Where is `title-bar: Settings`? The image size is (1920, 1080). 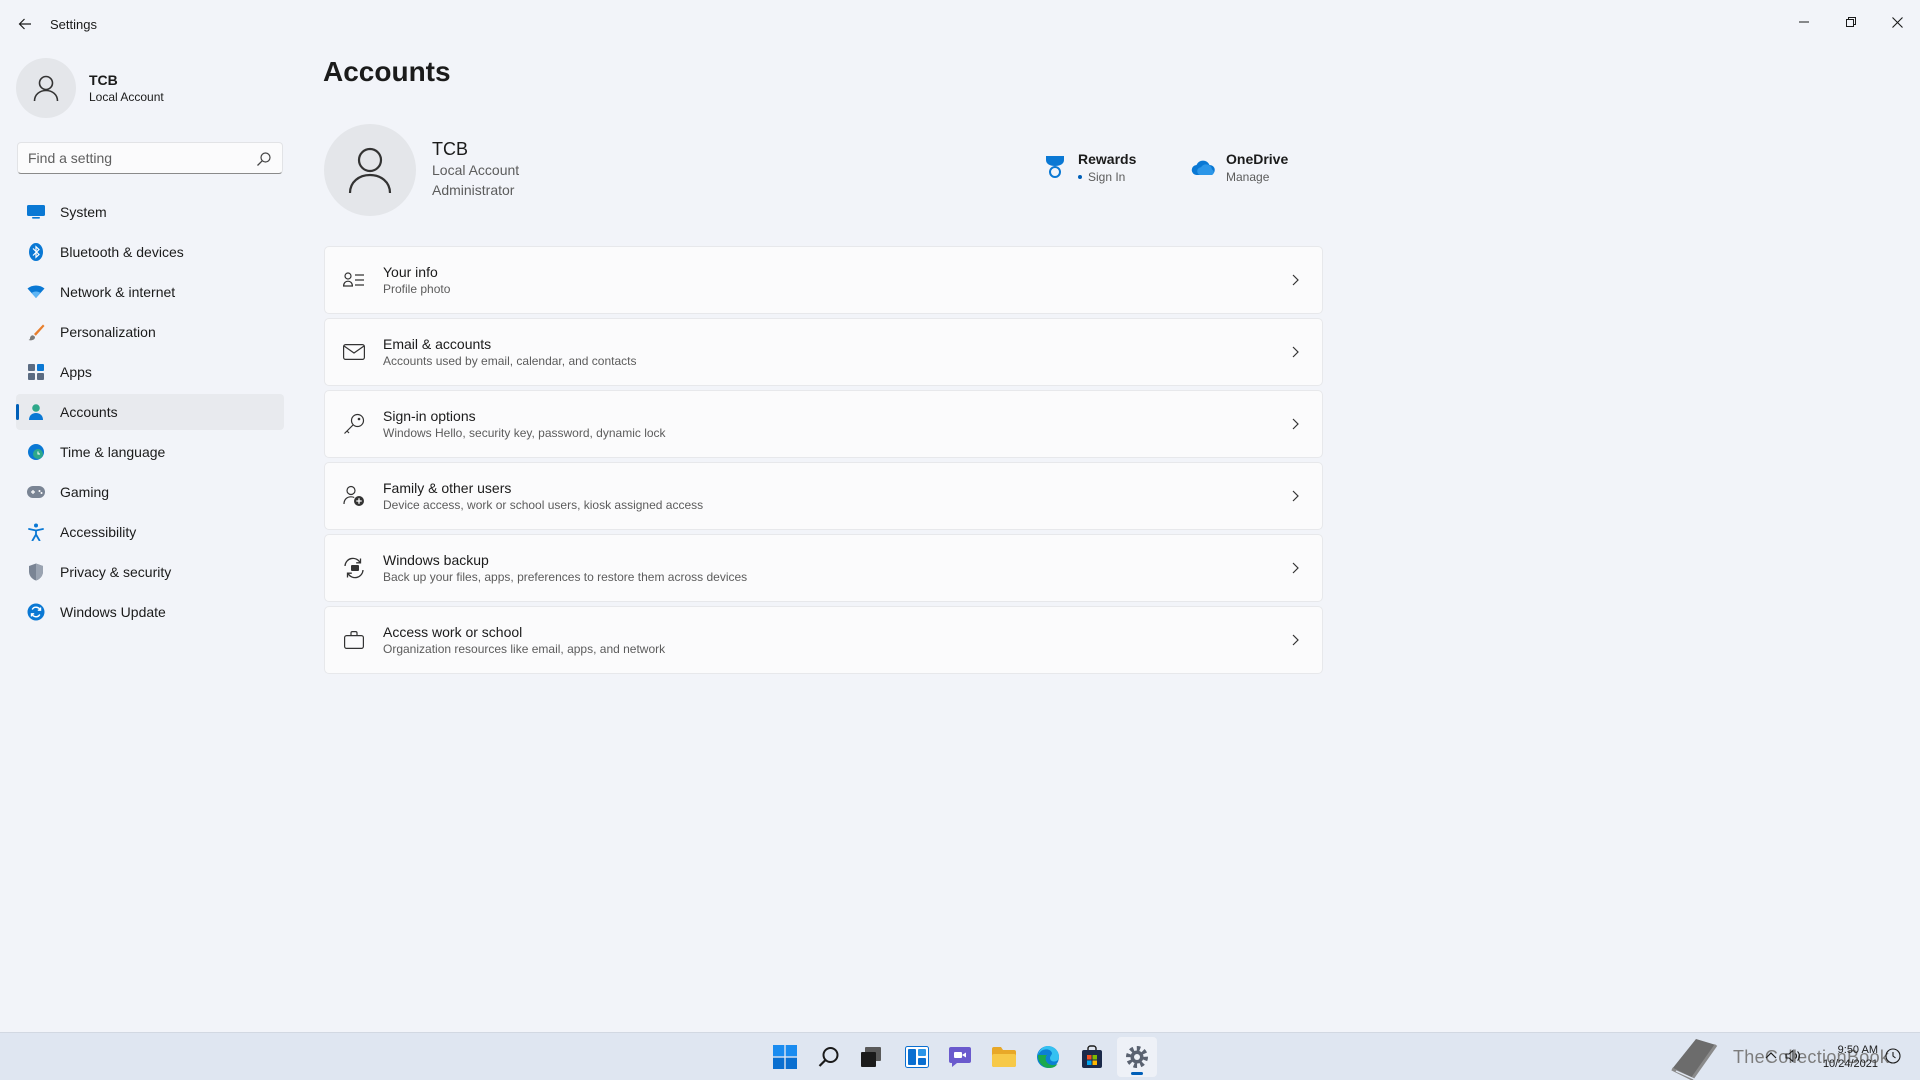 title-bar: Settings is located at coordinates (960, 24).